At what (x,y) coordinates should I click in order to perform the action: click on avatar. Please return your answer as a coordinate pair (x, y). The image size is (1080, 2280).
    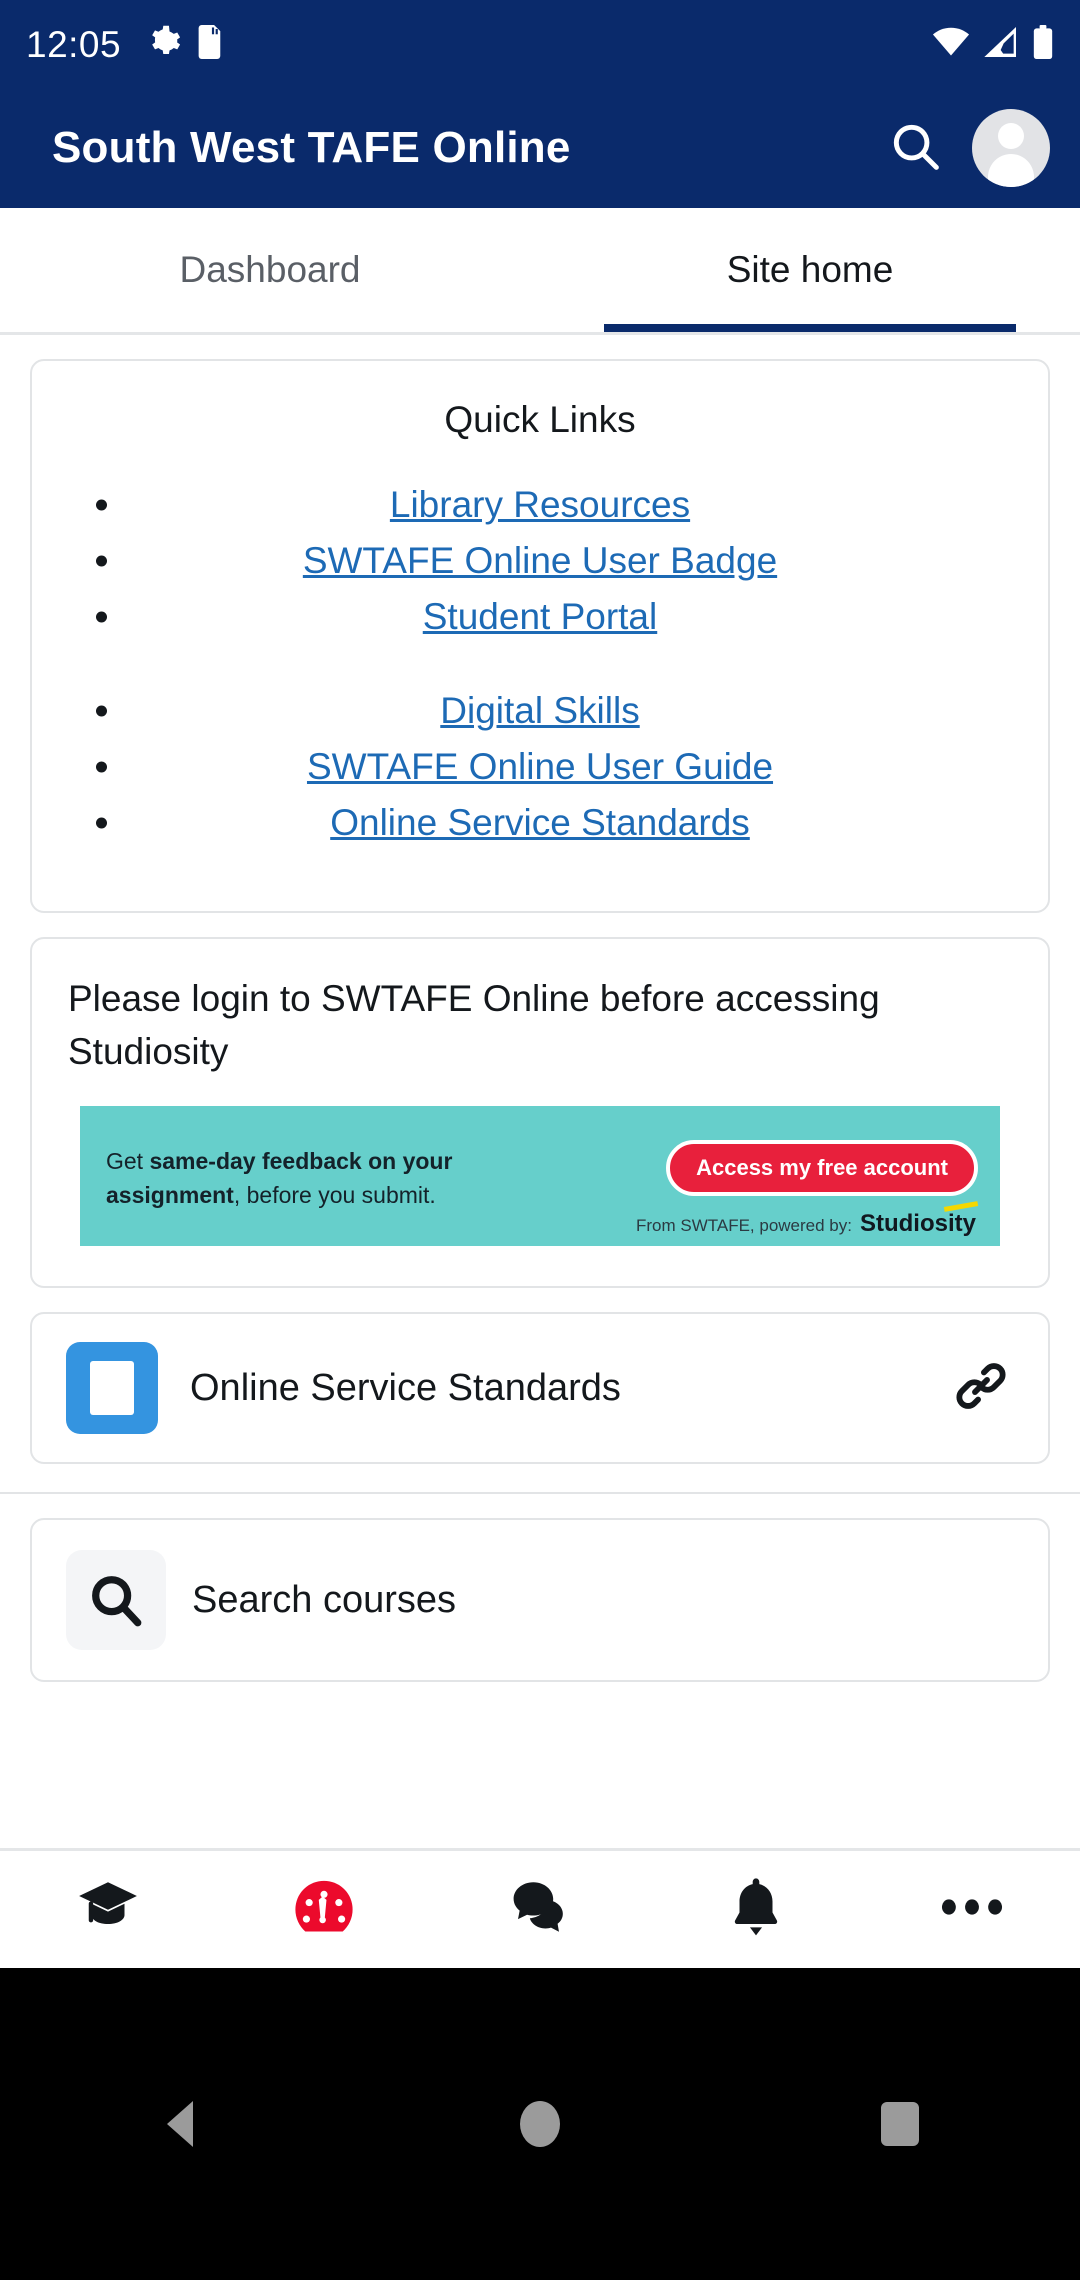
    Looking at the image, I should click on (1011, 148).